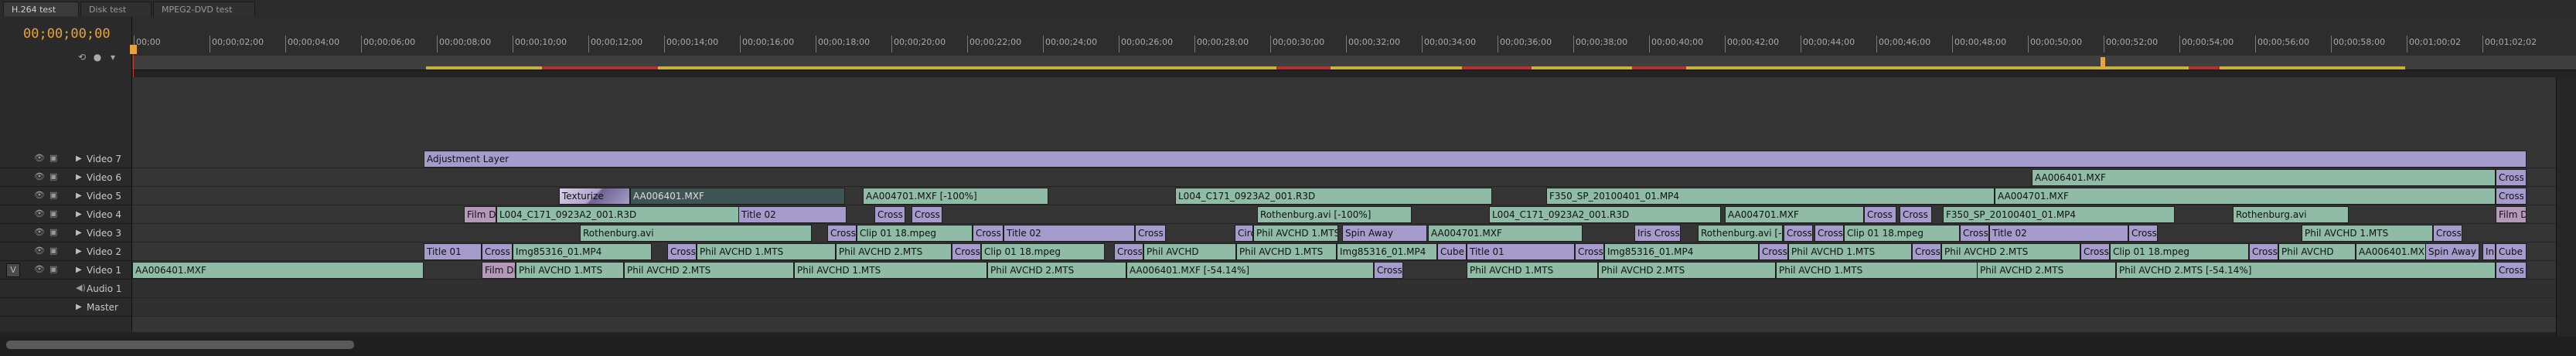 This screenshot has width=2576, height=356. Describe the element at coordinates (65, 233) in the screenshot. I see `track-header-video3: 👁 ▣ ▶ Video 3` at that location.